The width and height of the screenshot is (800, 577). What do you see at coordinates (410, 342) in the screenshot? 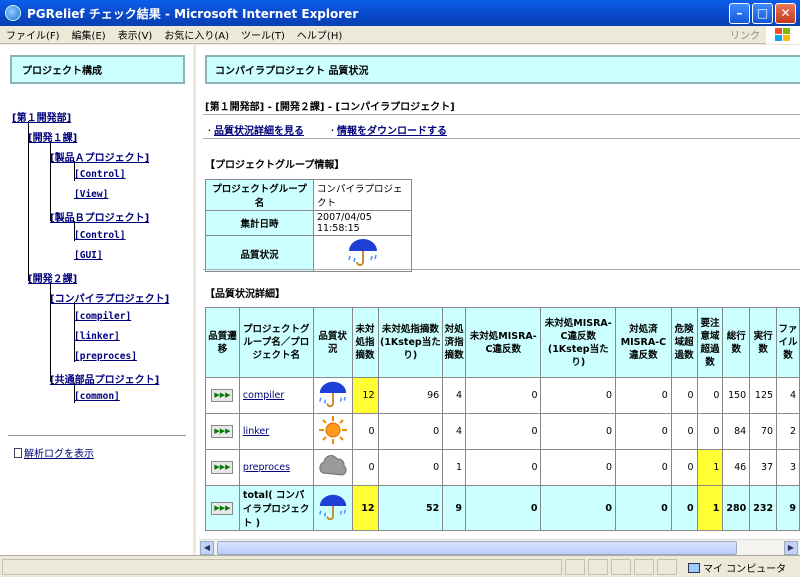
I see `col-open-issues-per-kstep: 未対処指摘数(1Kstep当たり)` at bounding box center [410, 342].